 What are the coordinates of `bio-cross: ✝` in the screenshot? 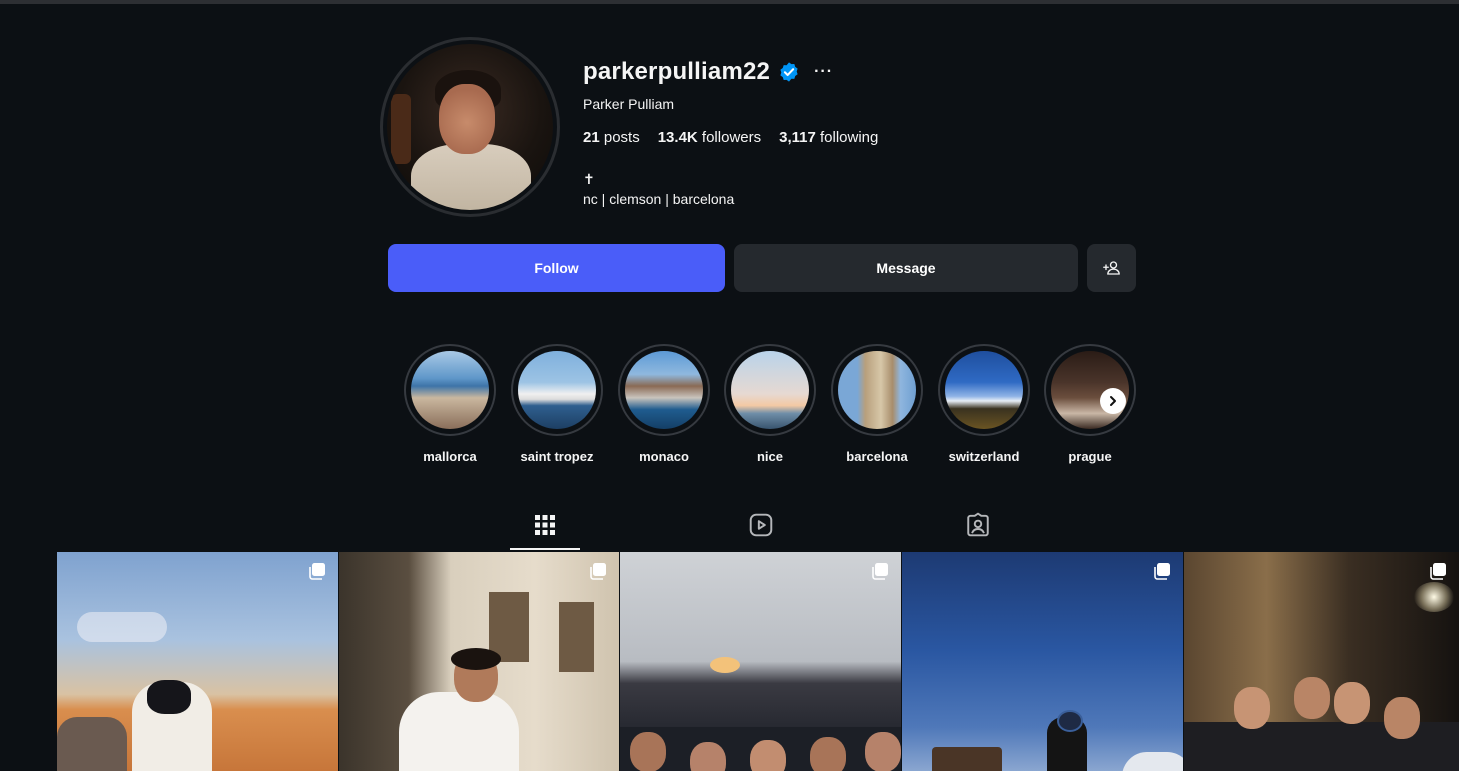 It's located at (589, 179).